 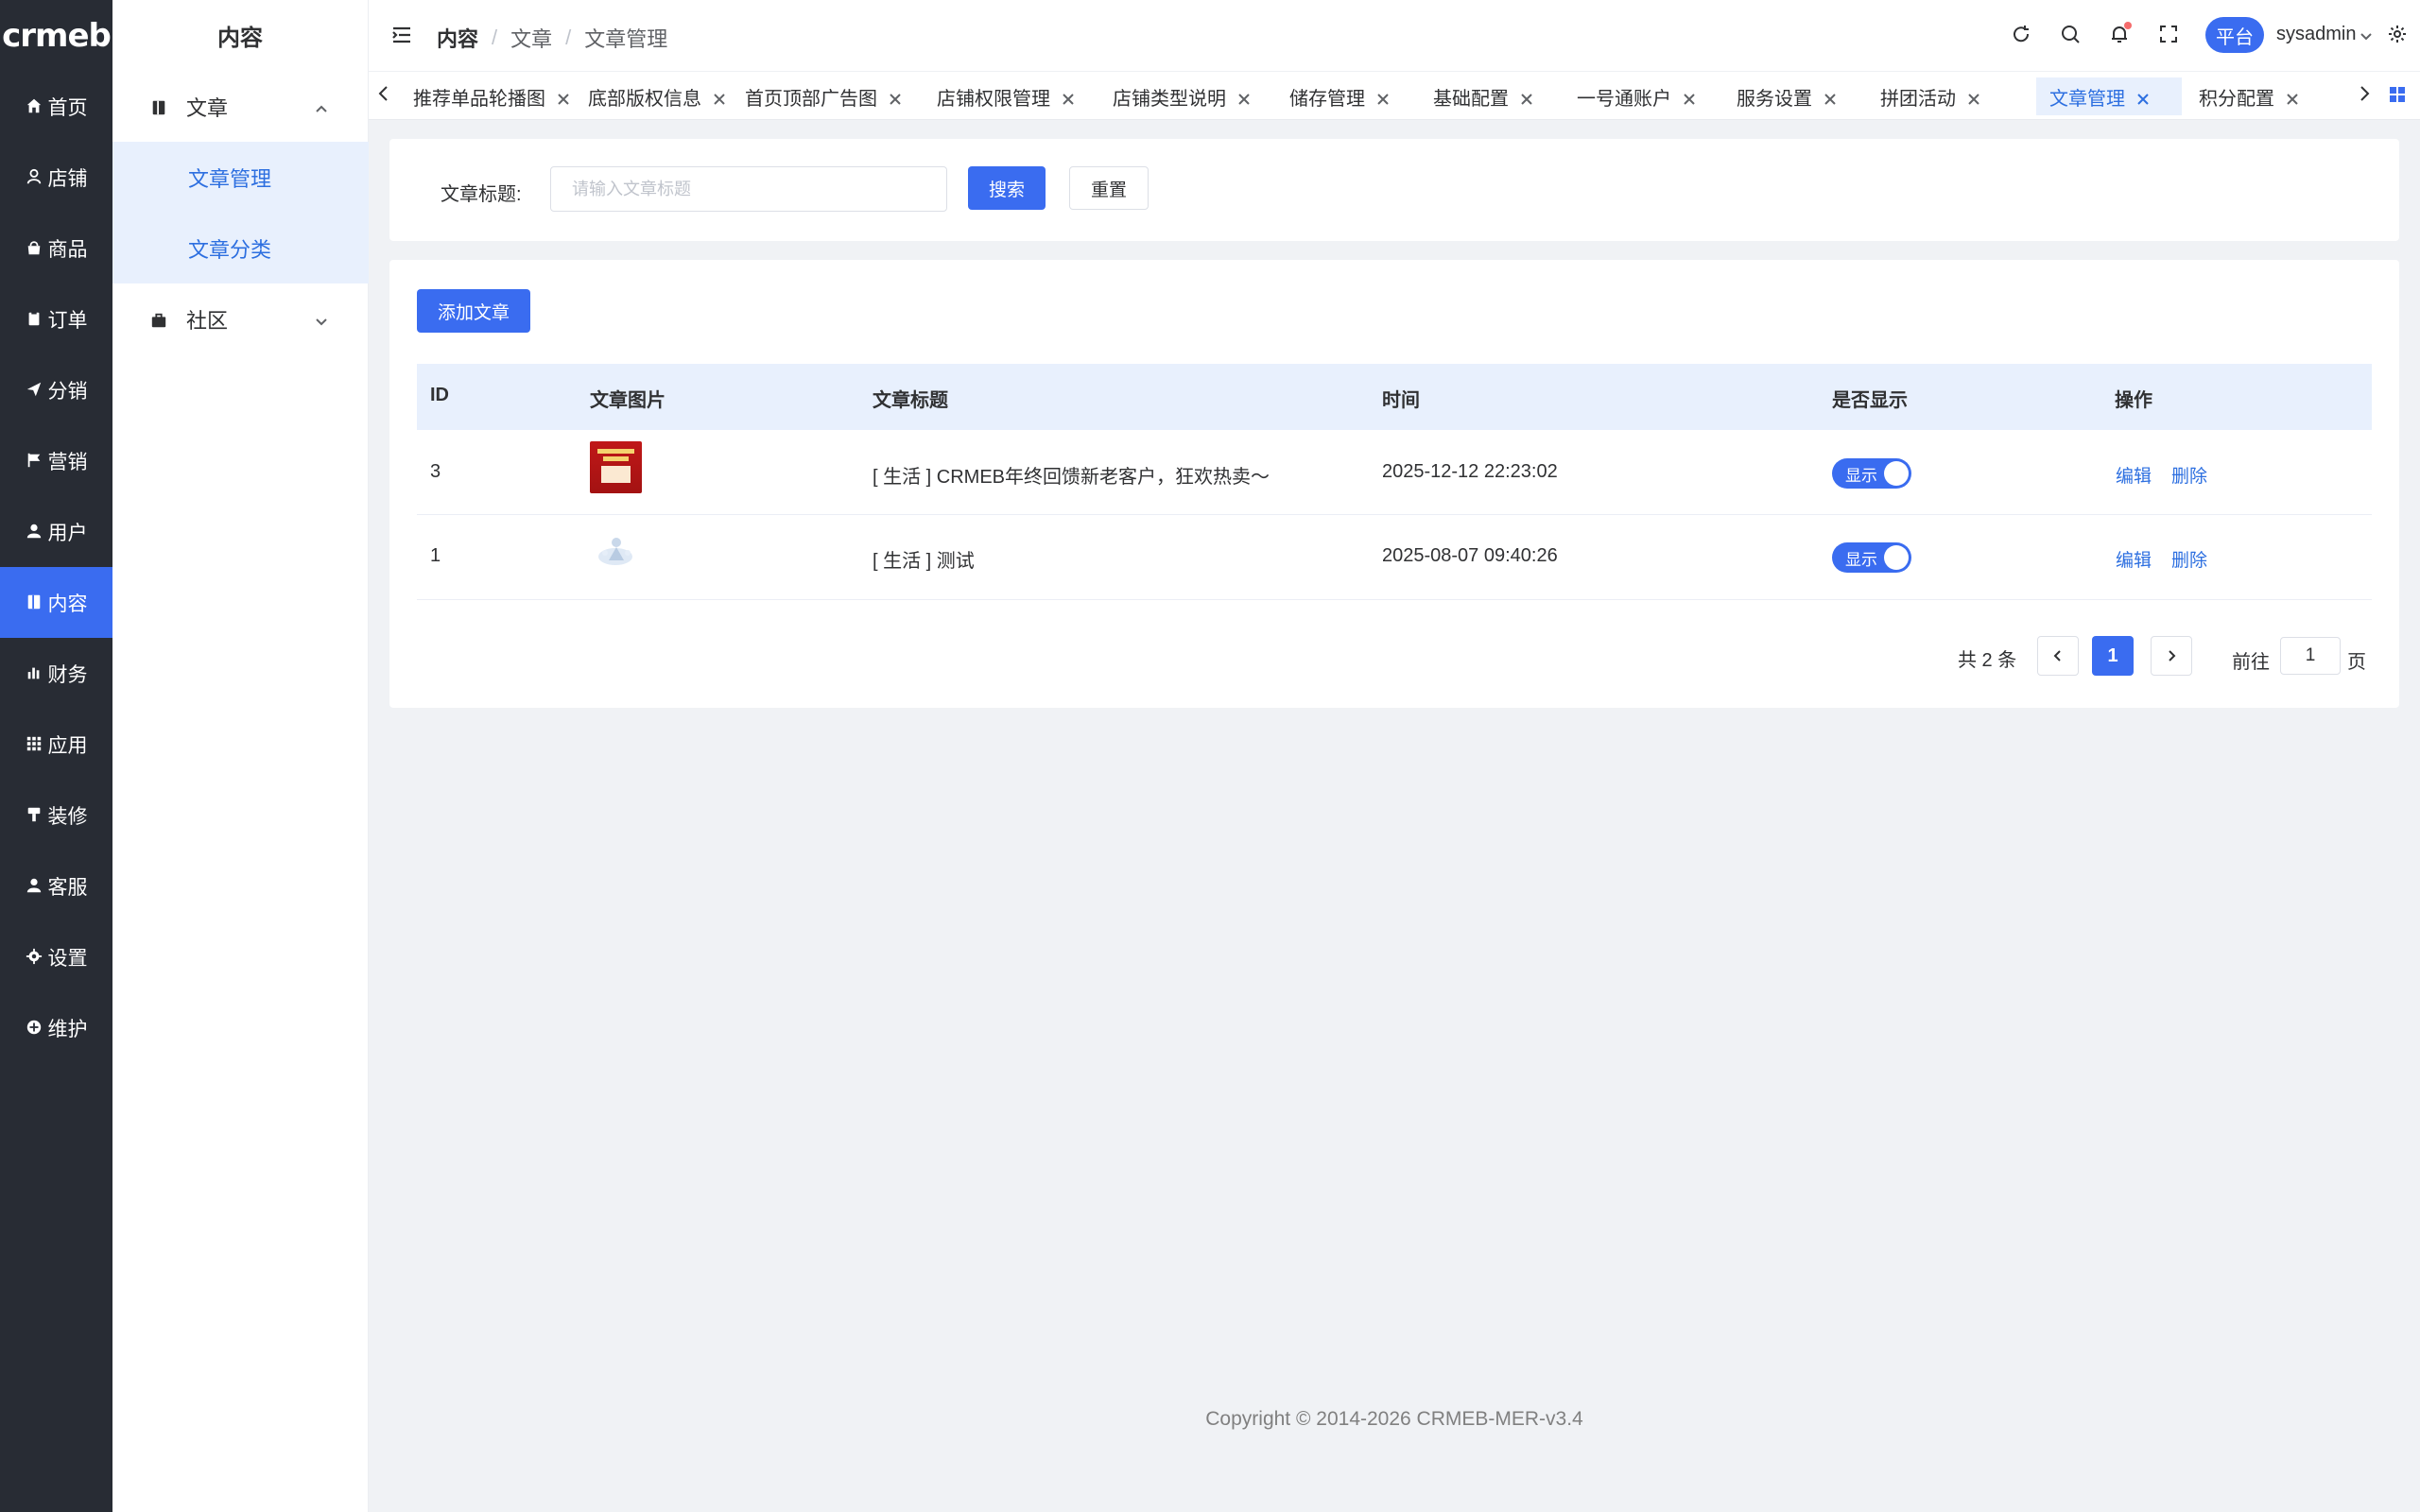 I want to click on menu-item-orders: 订单, so click(x=56, y=319).